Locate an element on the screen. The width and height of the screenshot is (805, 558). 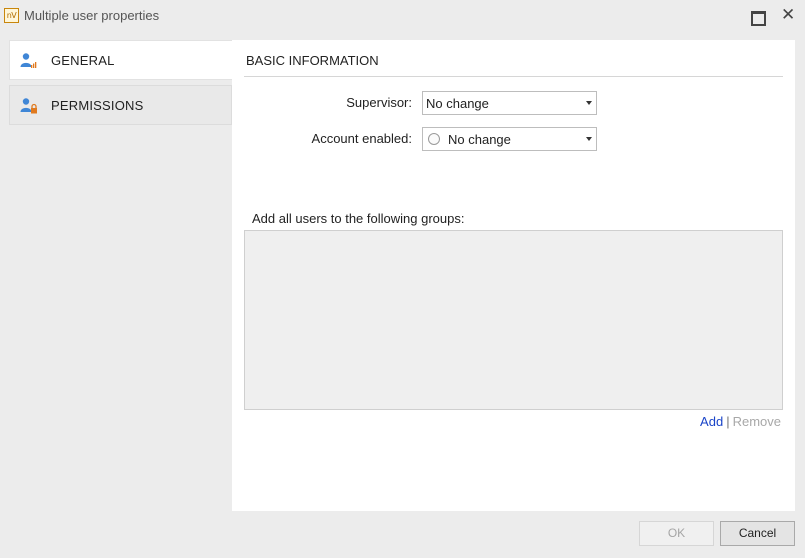
sidebar-item-general: GENERAL is located at coordinates (120, 60).